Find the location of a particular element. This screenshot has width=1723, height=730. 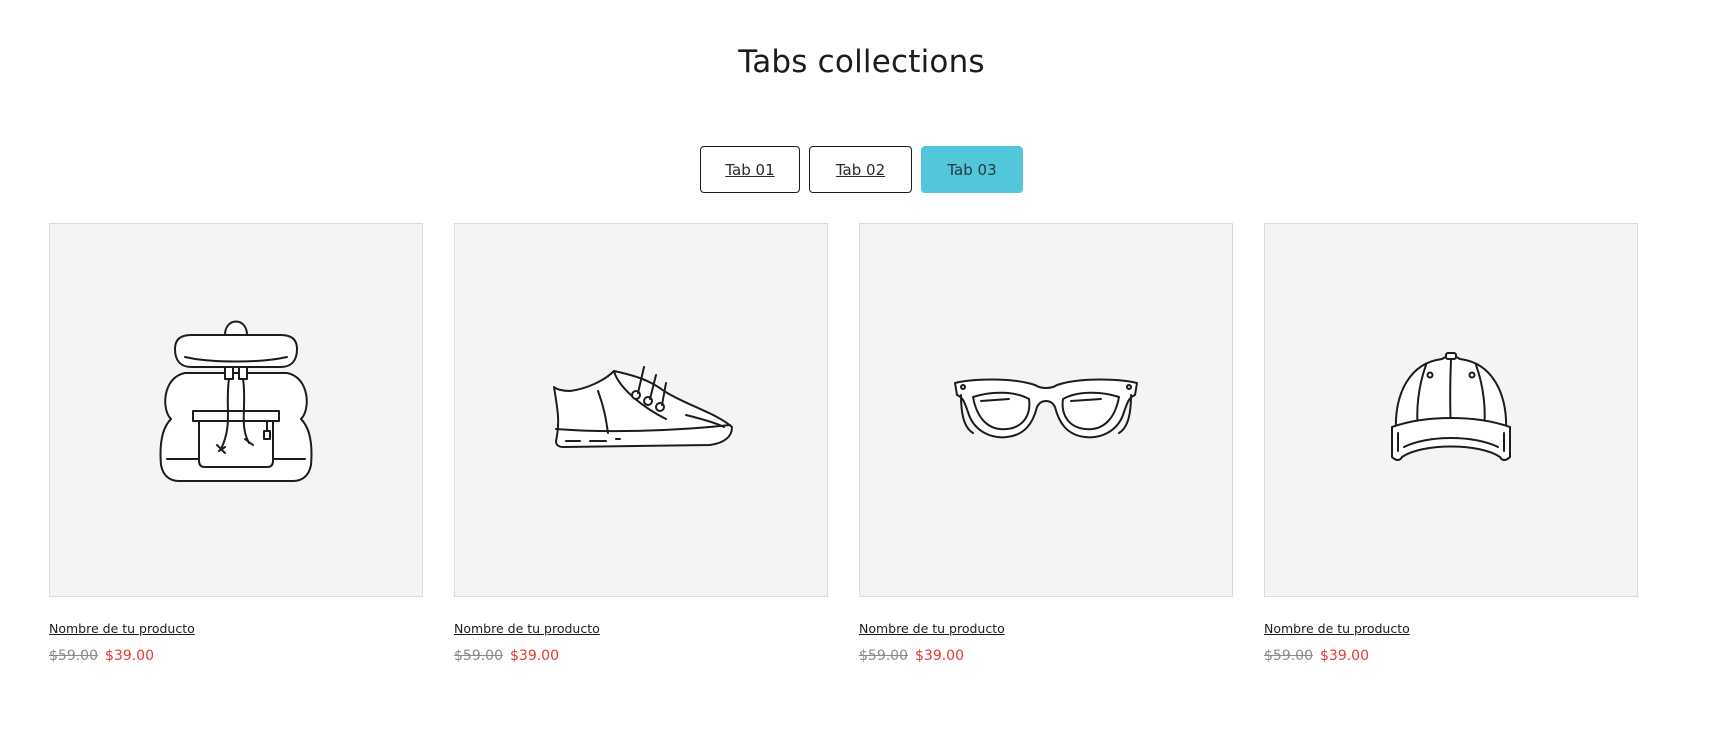

sunglasses-icon is located at coordinates (1046, 408).